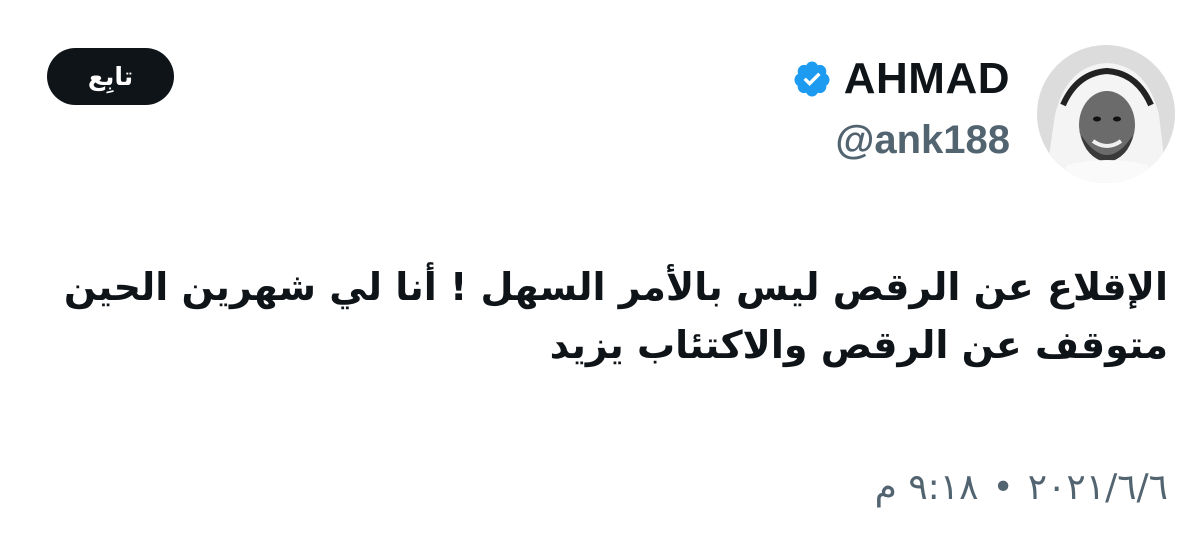 The image size is (1200, 540). Describe the element at coordinates (812, 79) in the screenshot. I see `verified-badge-icon` at that location.